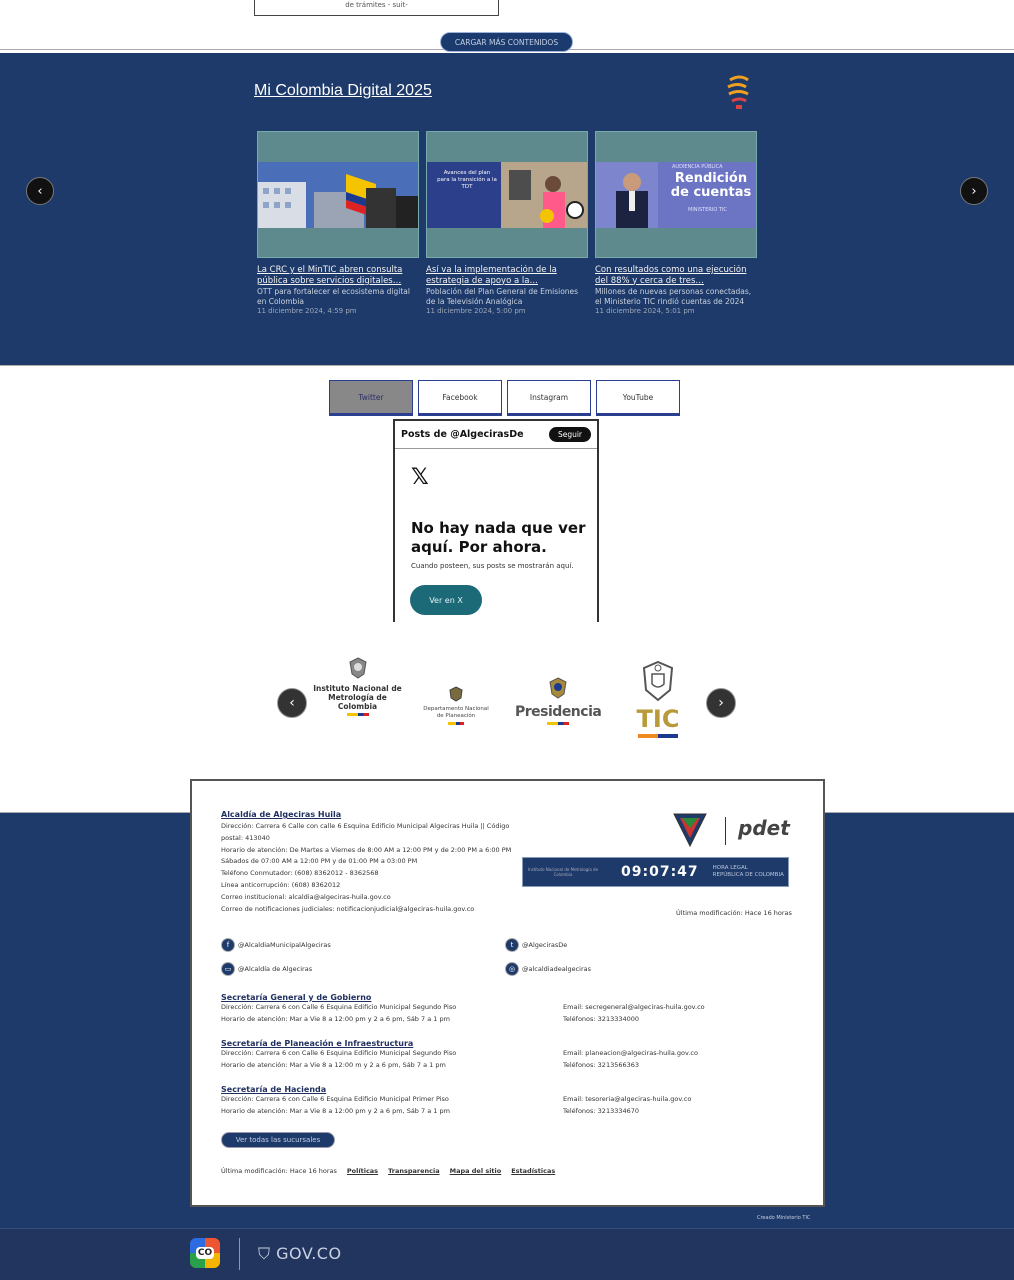  What do you see at coordinates (601, 1018) in the screenshot?
I see `office-phone: Teléfonos: 3213334000` at bounding box center [601, 1018].